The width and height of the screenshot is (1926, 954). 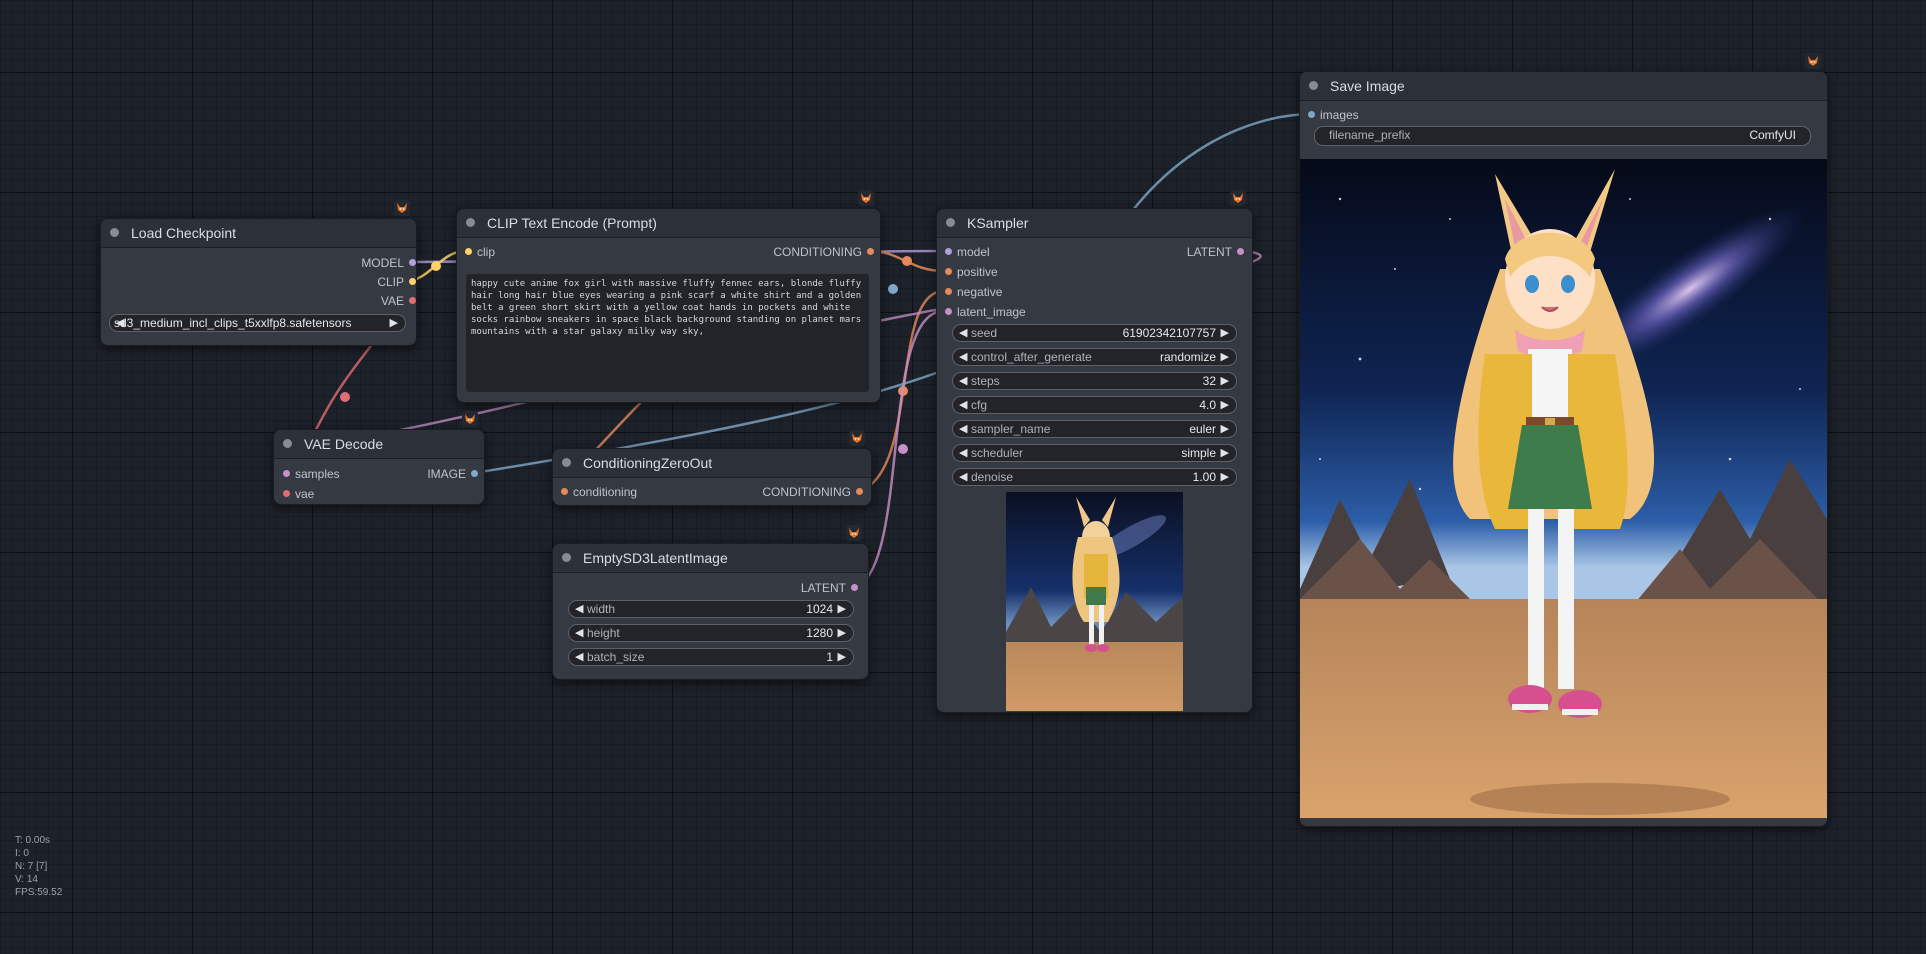 What do you see at coordinates (1094, 405) in the screenshot?
I see `cfg-widget: ◀ cfg 4.0 ▶` at bounding box center [1094, 405].